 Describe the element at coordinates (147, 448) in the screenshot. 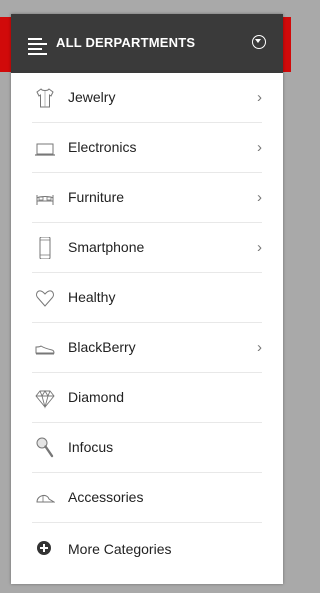

I see `category-item-infocus: Infocus` at that location.